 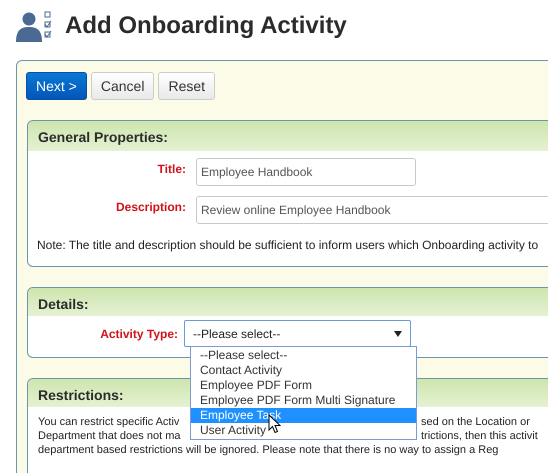 I want to click on activity-type-select: --Please select--, so click(x=297, y=333).